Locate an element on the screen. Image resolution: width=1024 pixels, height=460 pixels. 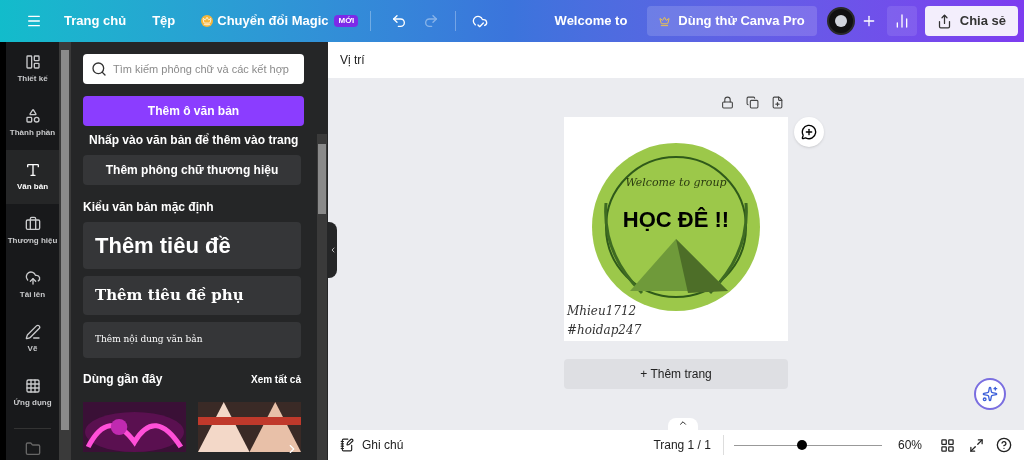
magic-assistant-button is located at coordinates (990, 394).